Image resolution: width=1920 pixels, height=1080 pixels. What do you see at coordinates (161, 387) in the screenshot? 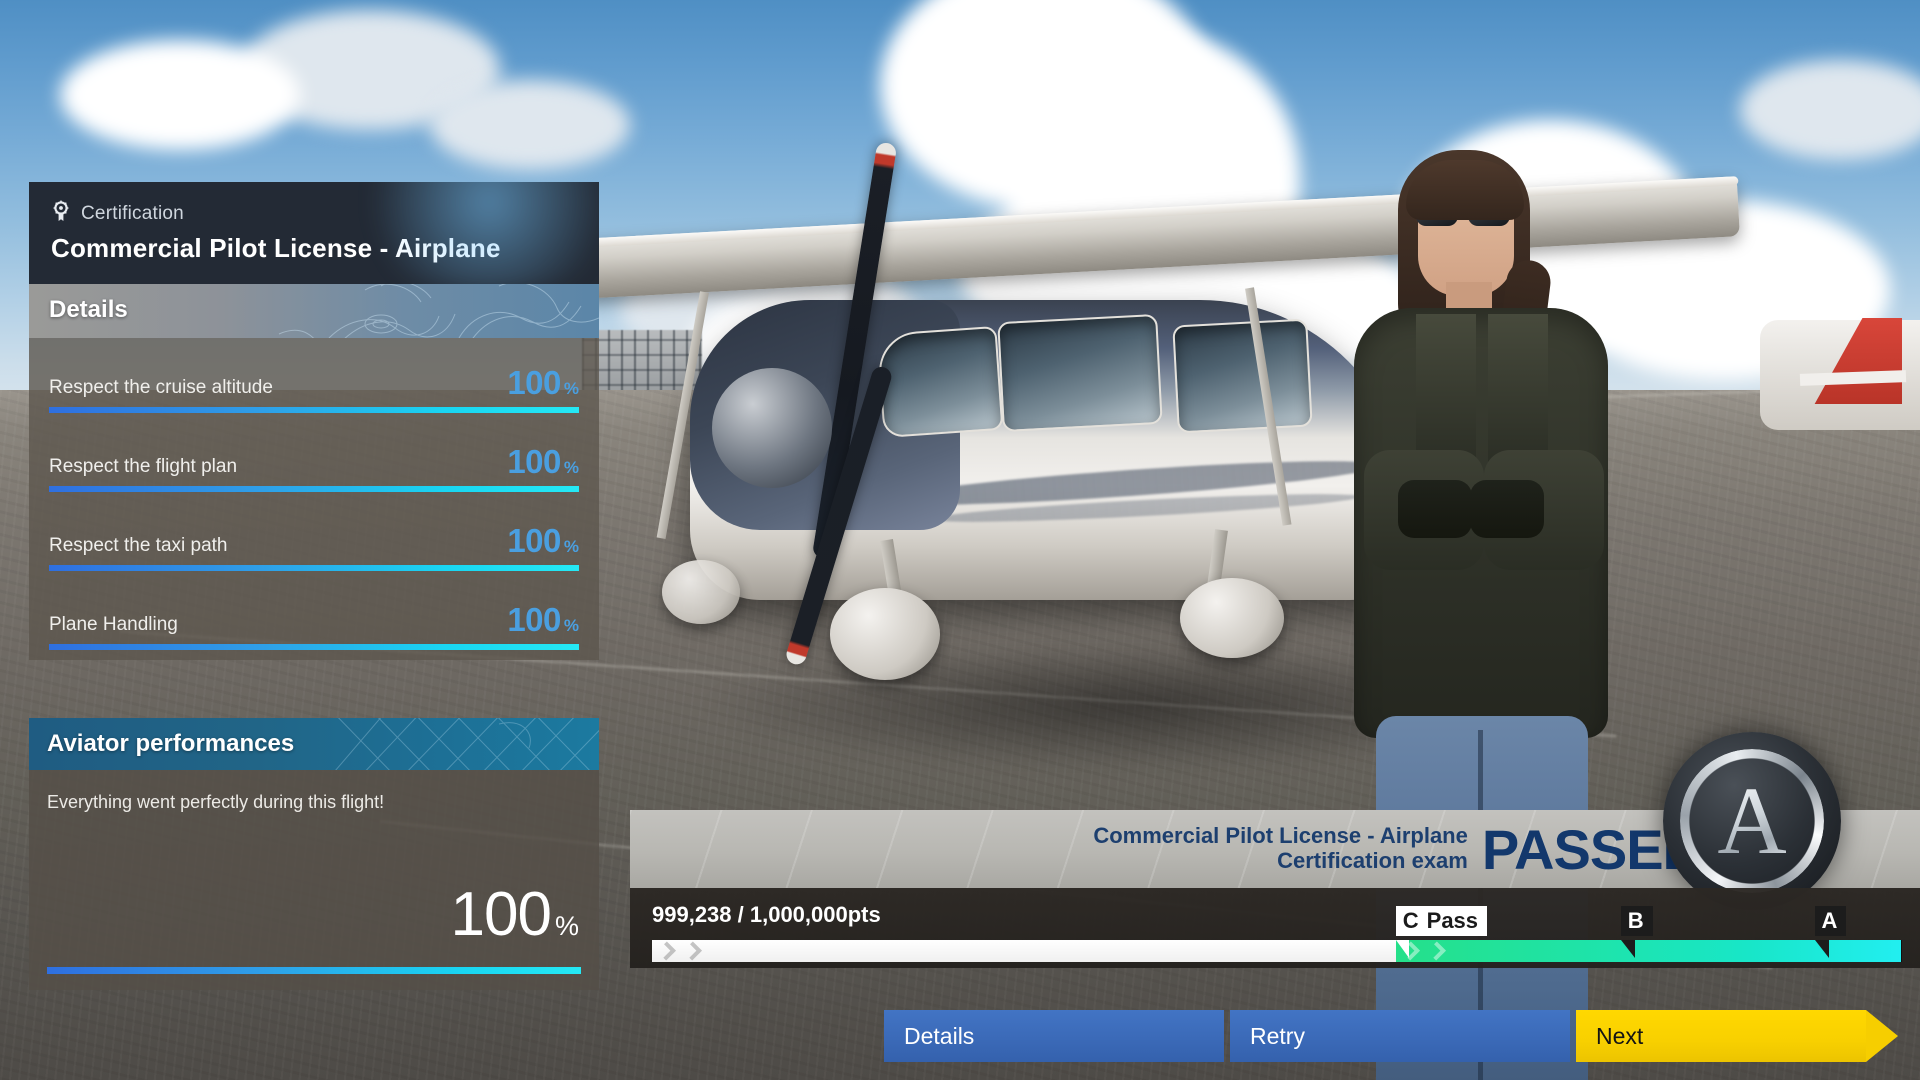
I see `detail-row-label: Respect the cruise altitude` at bounding box center [161, 387].